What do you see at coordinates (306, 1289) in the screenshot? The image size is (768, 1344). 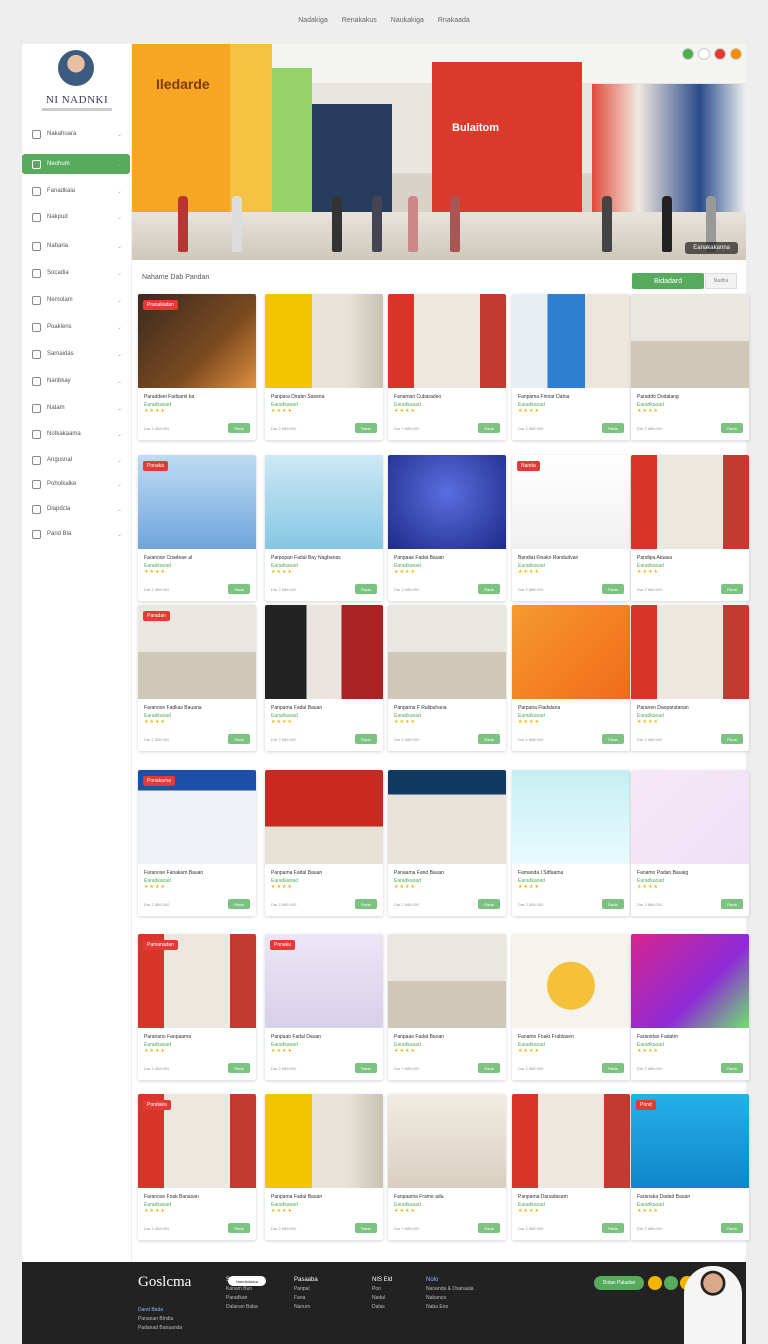 I see `footer-link: Panpal` at bounding box center [306, 1289].